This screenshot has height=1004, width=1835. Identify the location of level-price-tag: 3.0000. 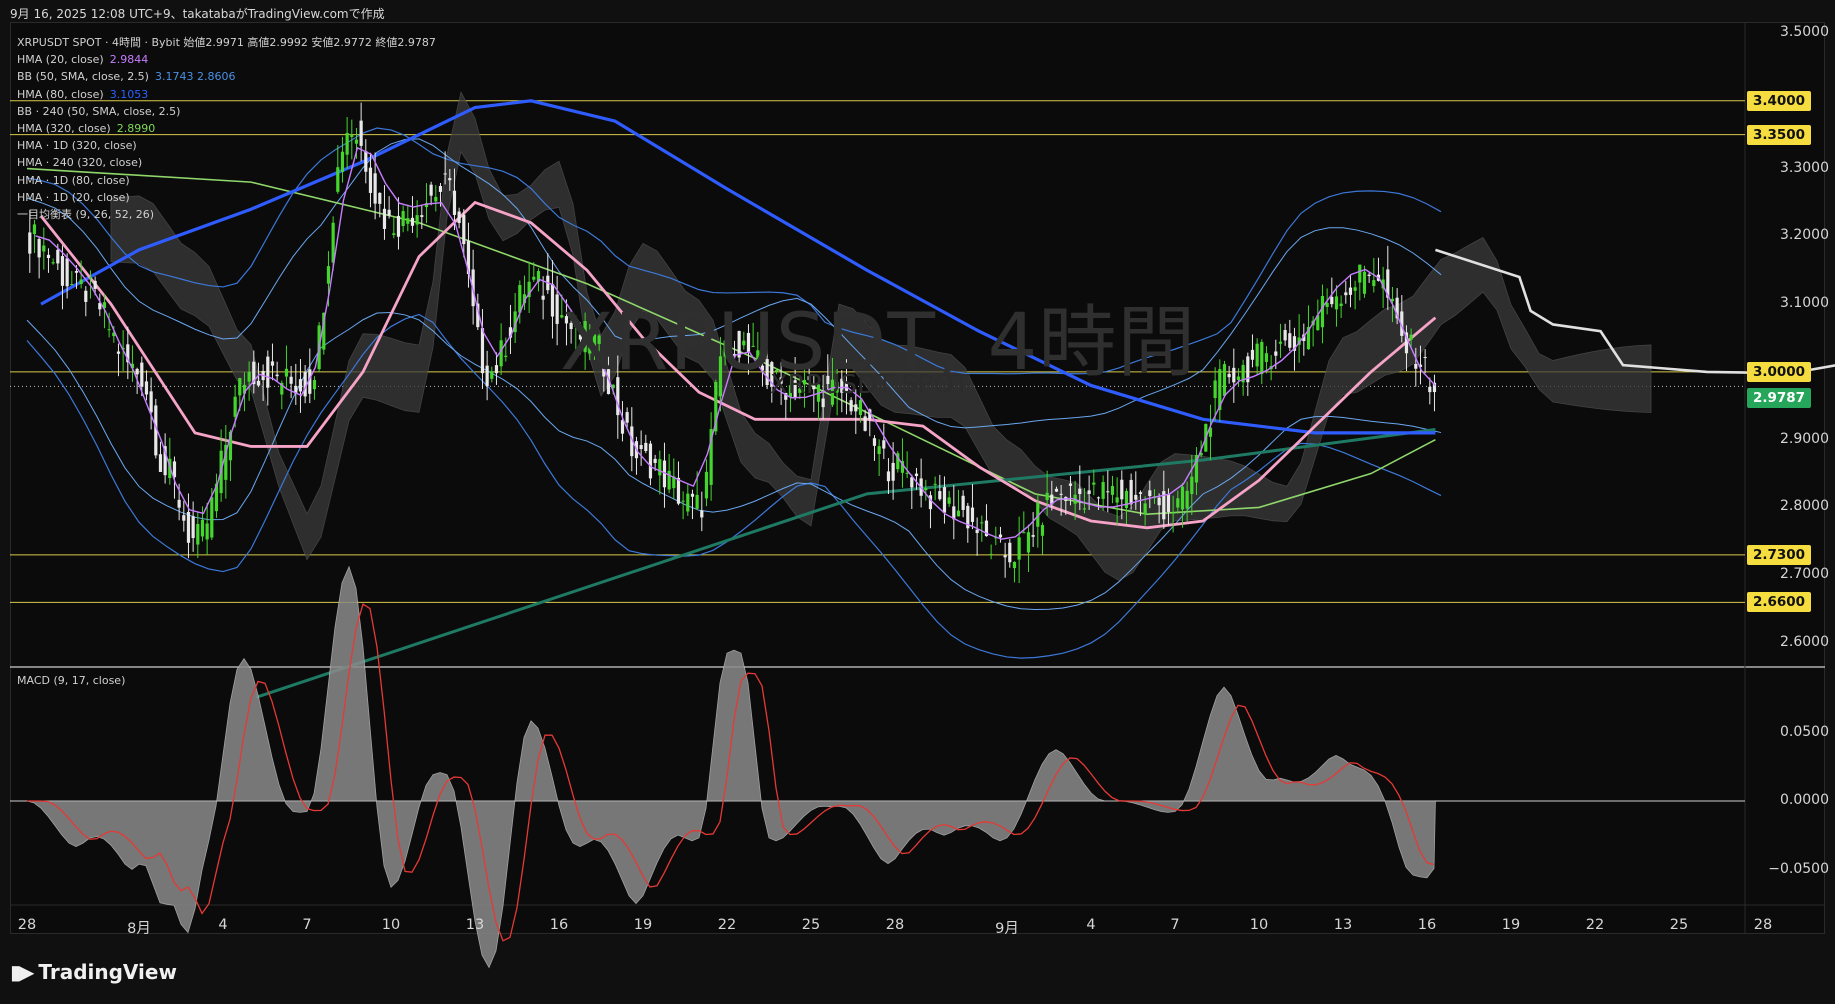
(1779, 371).